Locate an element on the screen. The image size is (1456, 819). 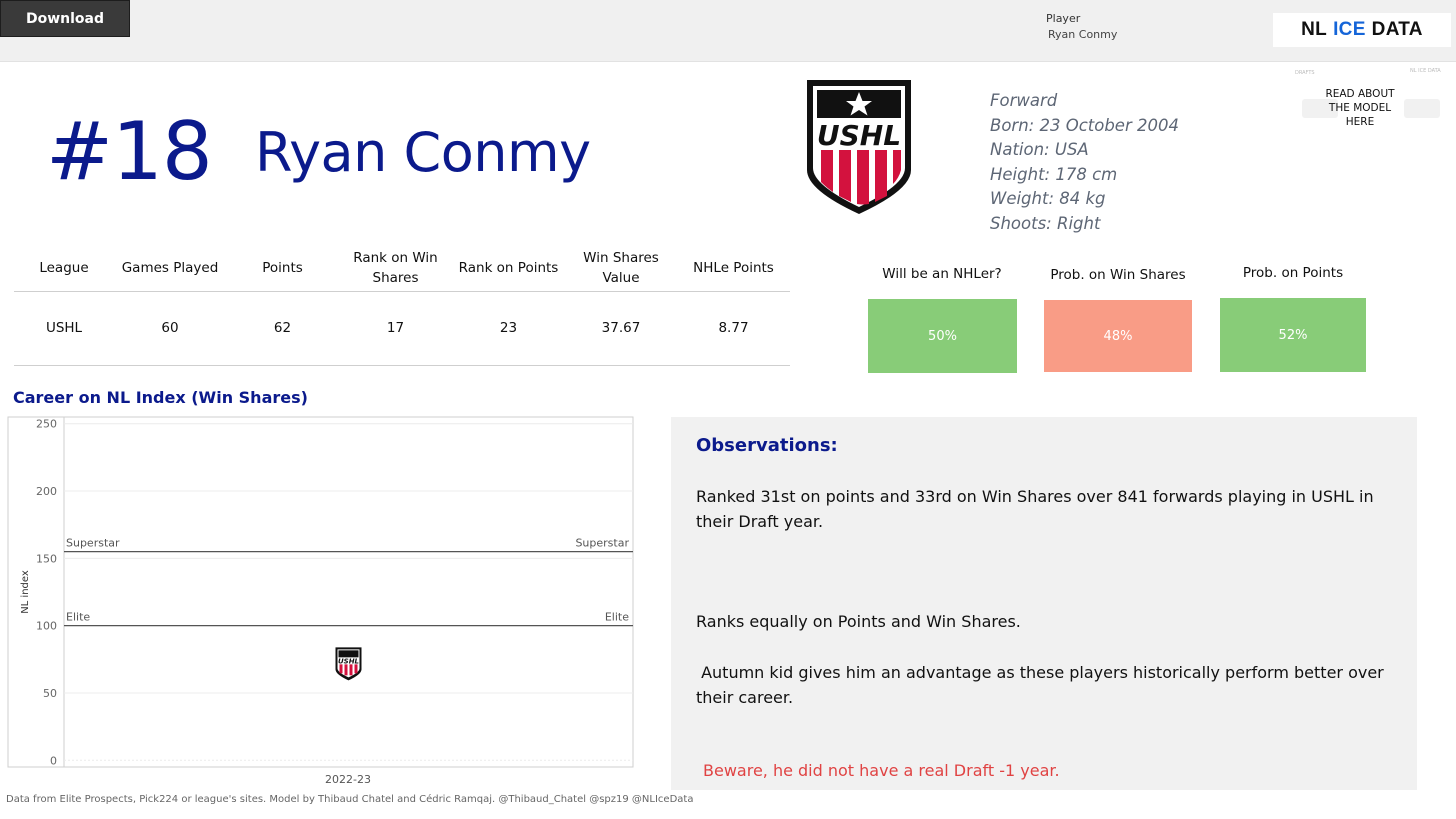
reference-label-right: Superstar is located at coordinates (602, 543).